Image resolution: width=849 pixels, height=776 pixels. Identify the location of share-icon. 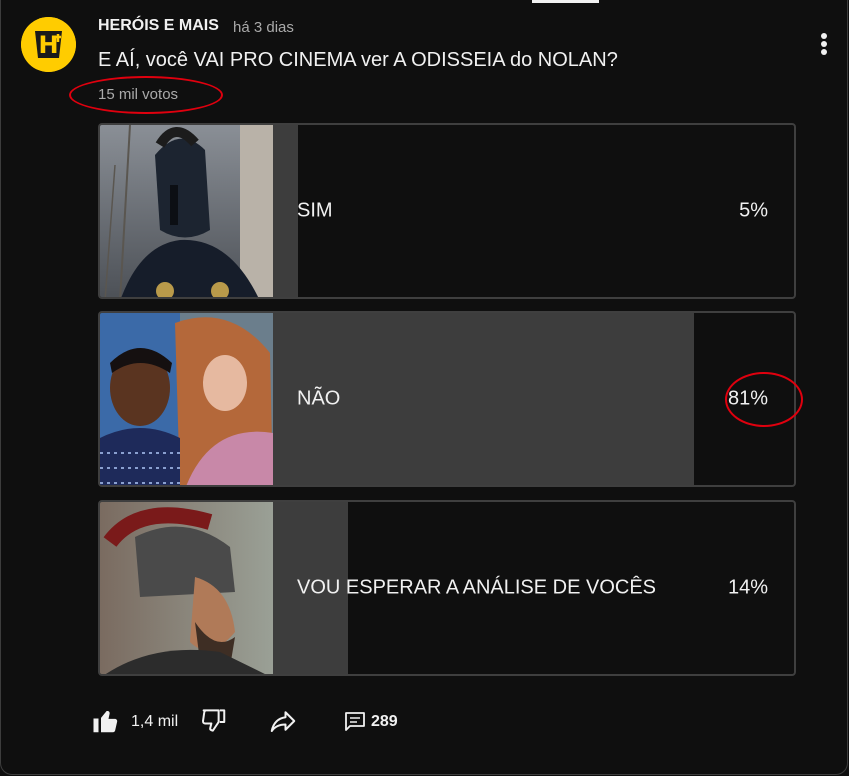
(283, 721).